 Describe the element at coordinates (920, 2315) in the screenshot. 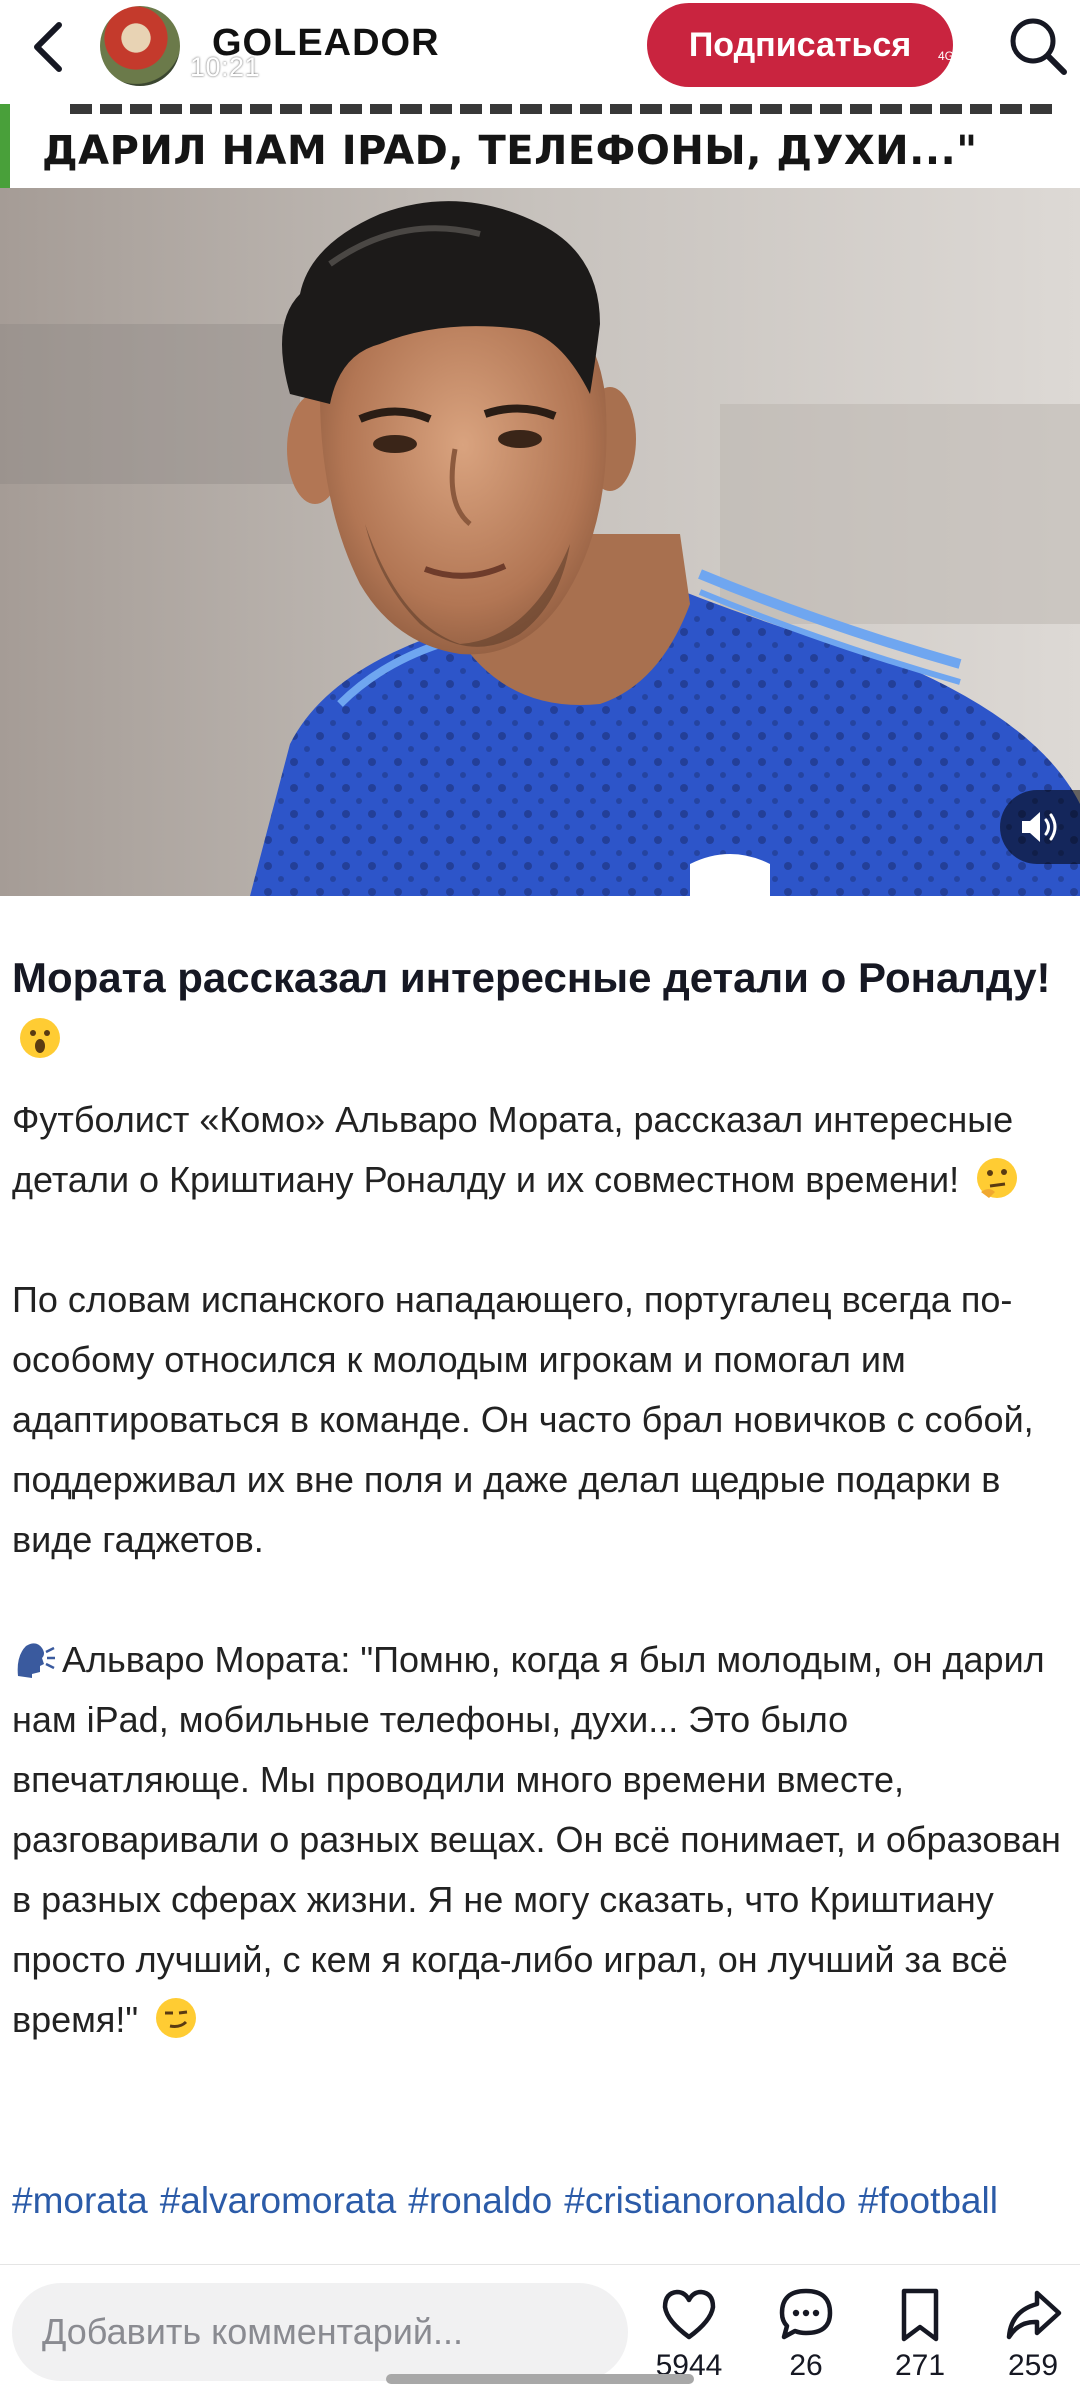

I see `bookmark-icon` at that location.